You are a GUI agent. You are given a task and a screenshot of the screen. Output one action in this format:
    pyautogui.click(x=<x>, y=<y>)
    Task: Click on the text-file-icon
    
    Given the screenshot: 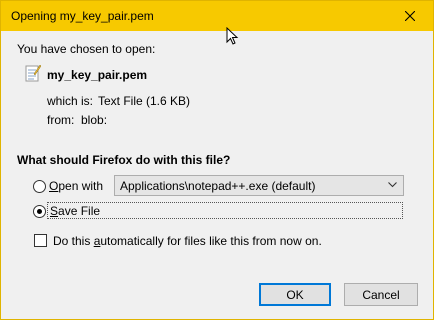 What is the action you would take?
    pyautogui.click(x=33, y=73)
    